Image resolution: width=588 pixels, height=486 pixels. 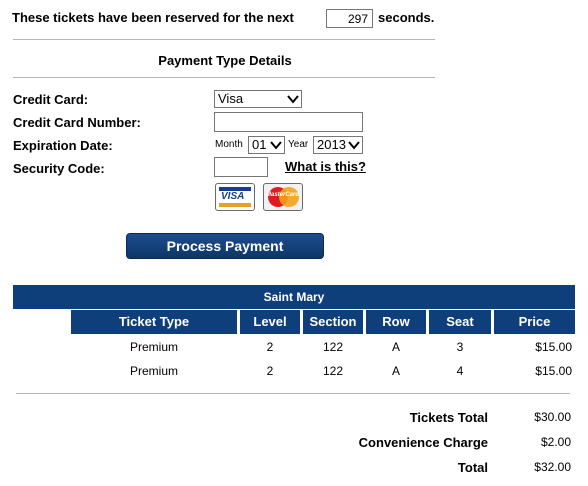 I want to click on column-header-ticket-type: Ticket Type, so click(x=154, y=322).